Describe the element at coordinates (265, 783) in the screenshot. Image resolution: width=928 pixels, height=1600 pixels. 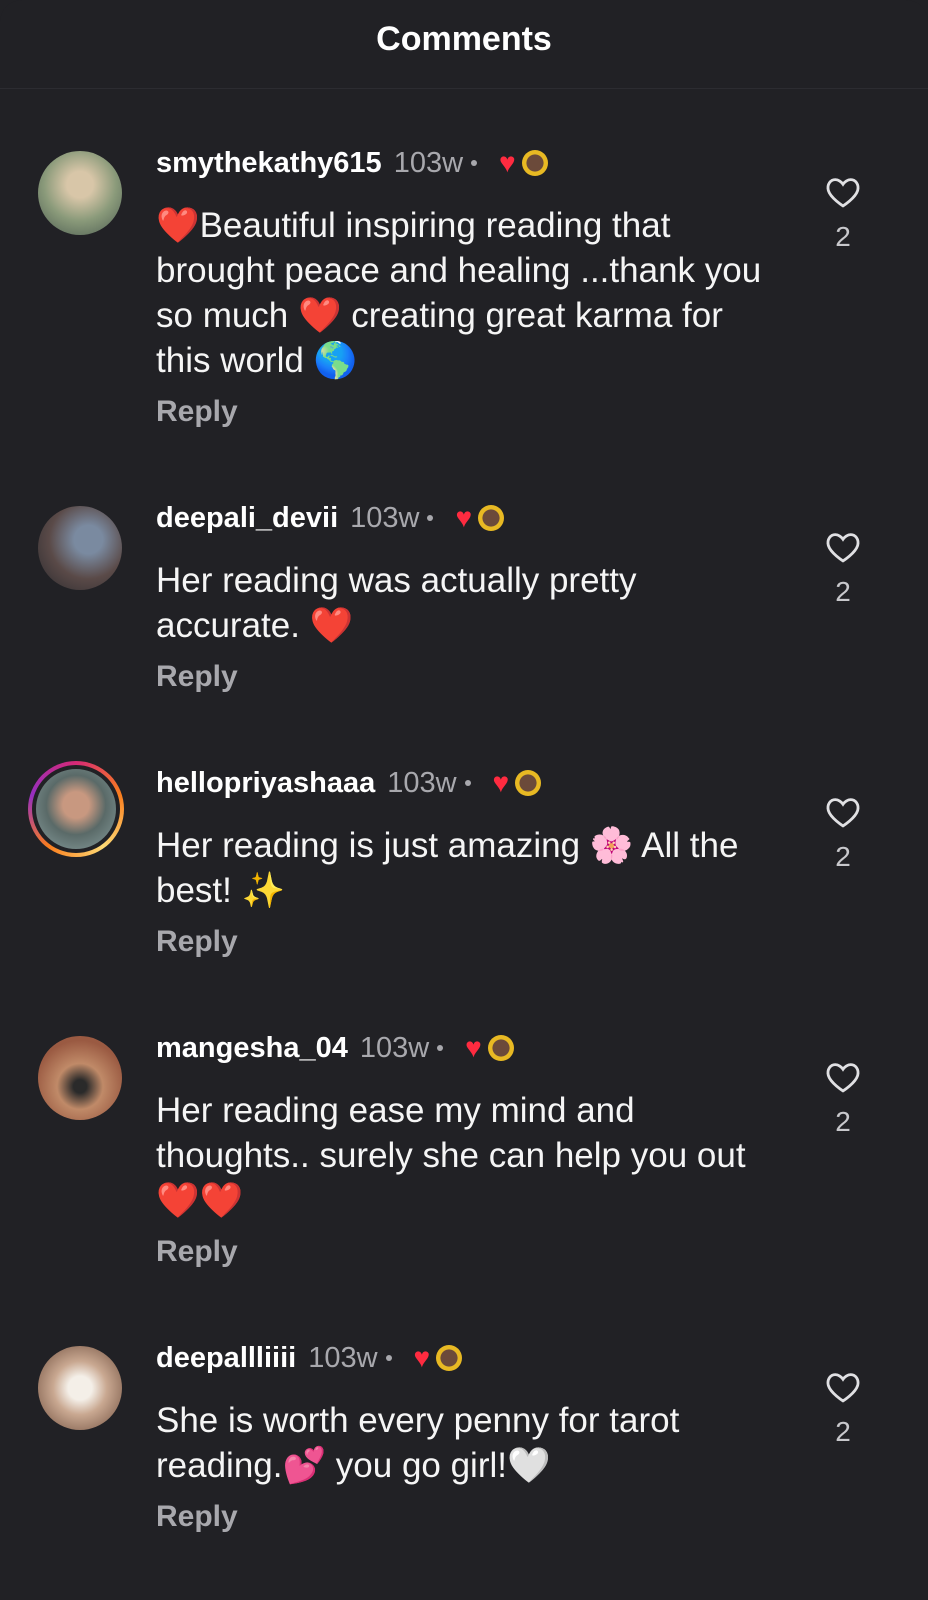
I see `username: hellopriyashaaa` at that location.